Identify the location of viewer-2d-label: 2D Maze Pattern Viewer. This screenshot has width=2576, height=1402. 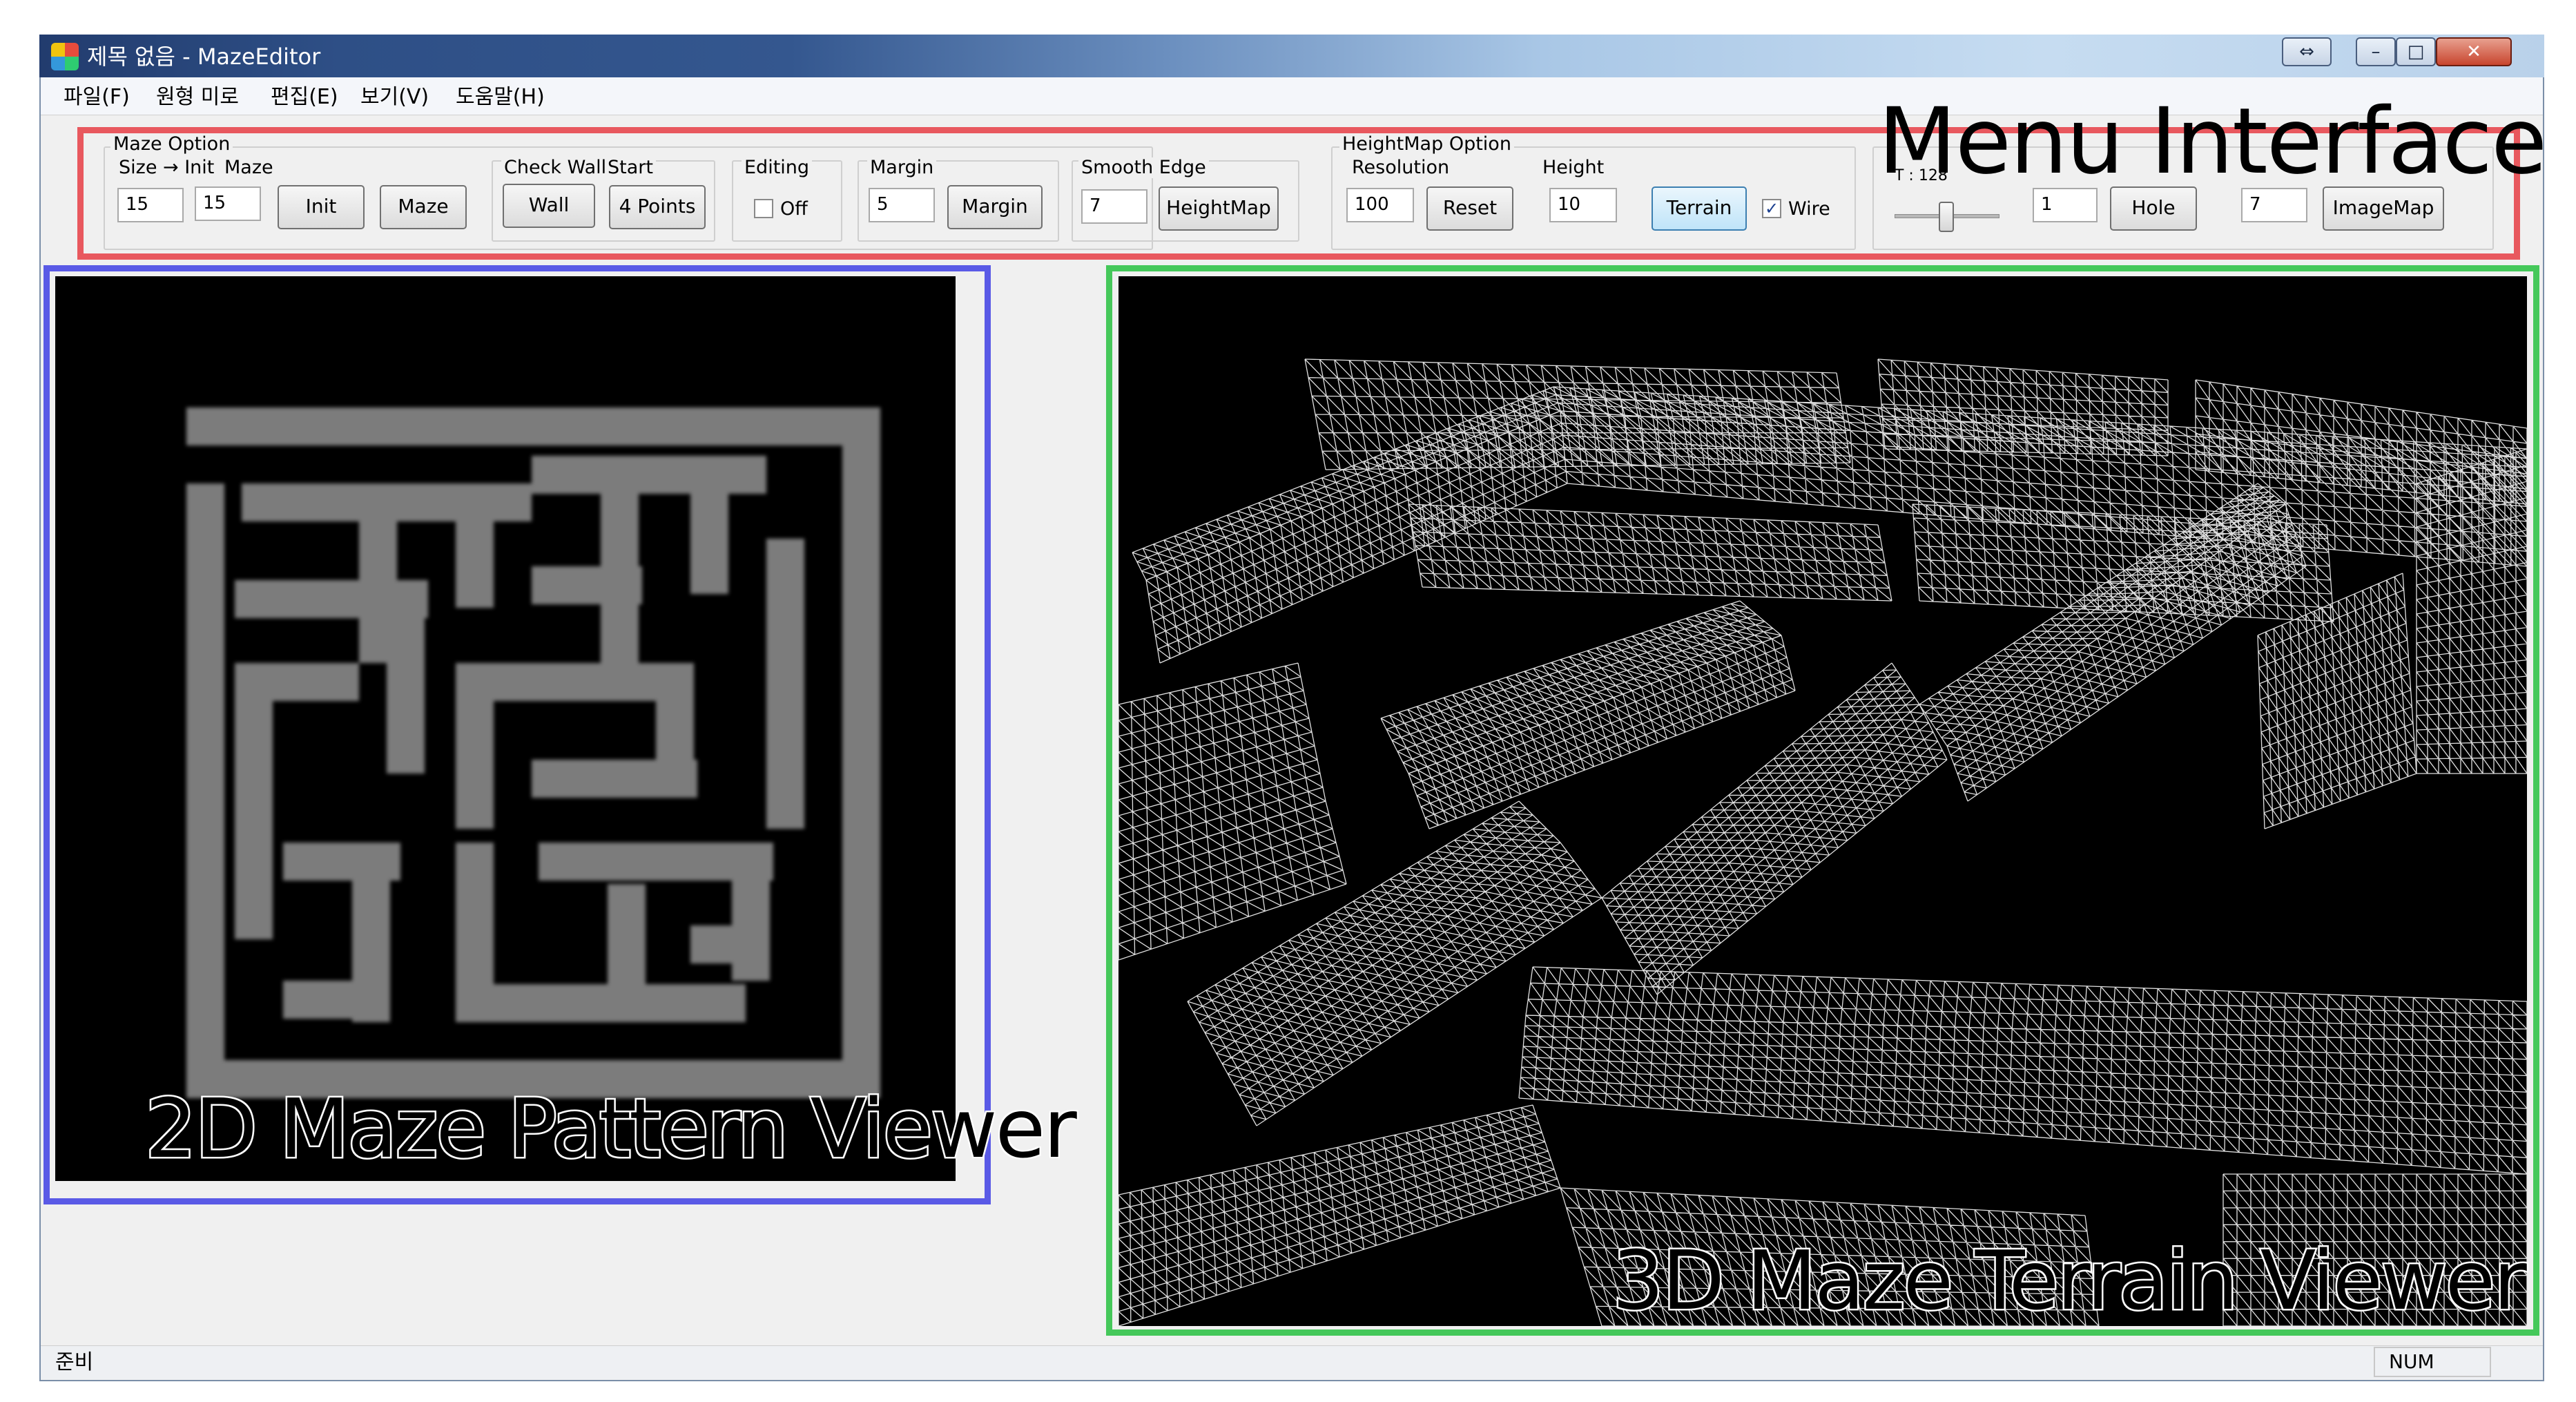
(612, 1128).